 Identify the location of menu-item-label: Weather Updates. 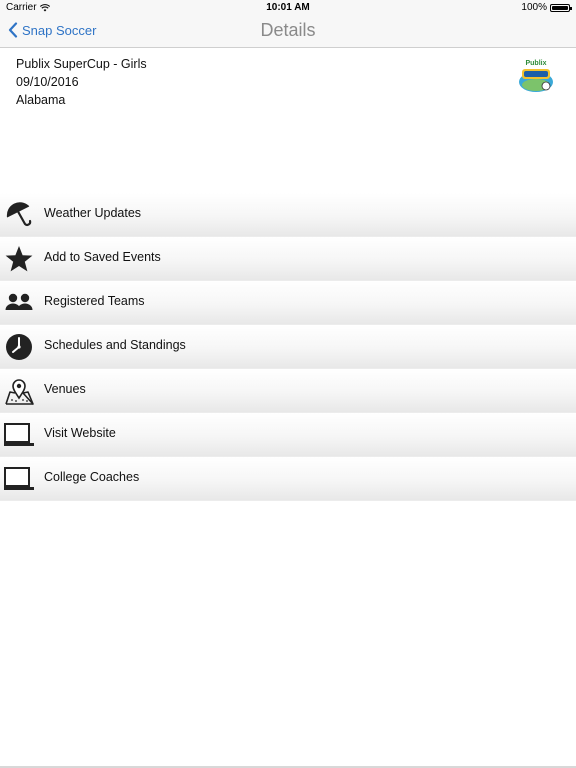
(93, 213).